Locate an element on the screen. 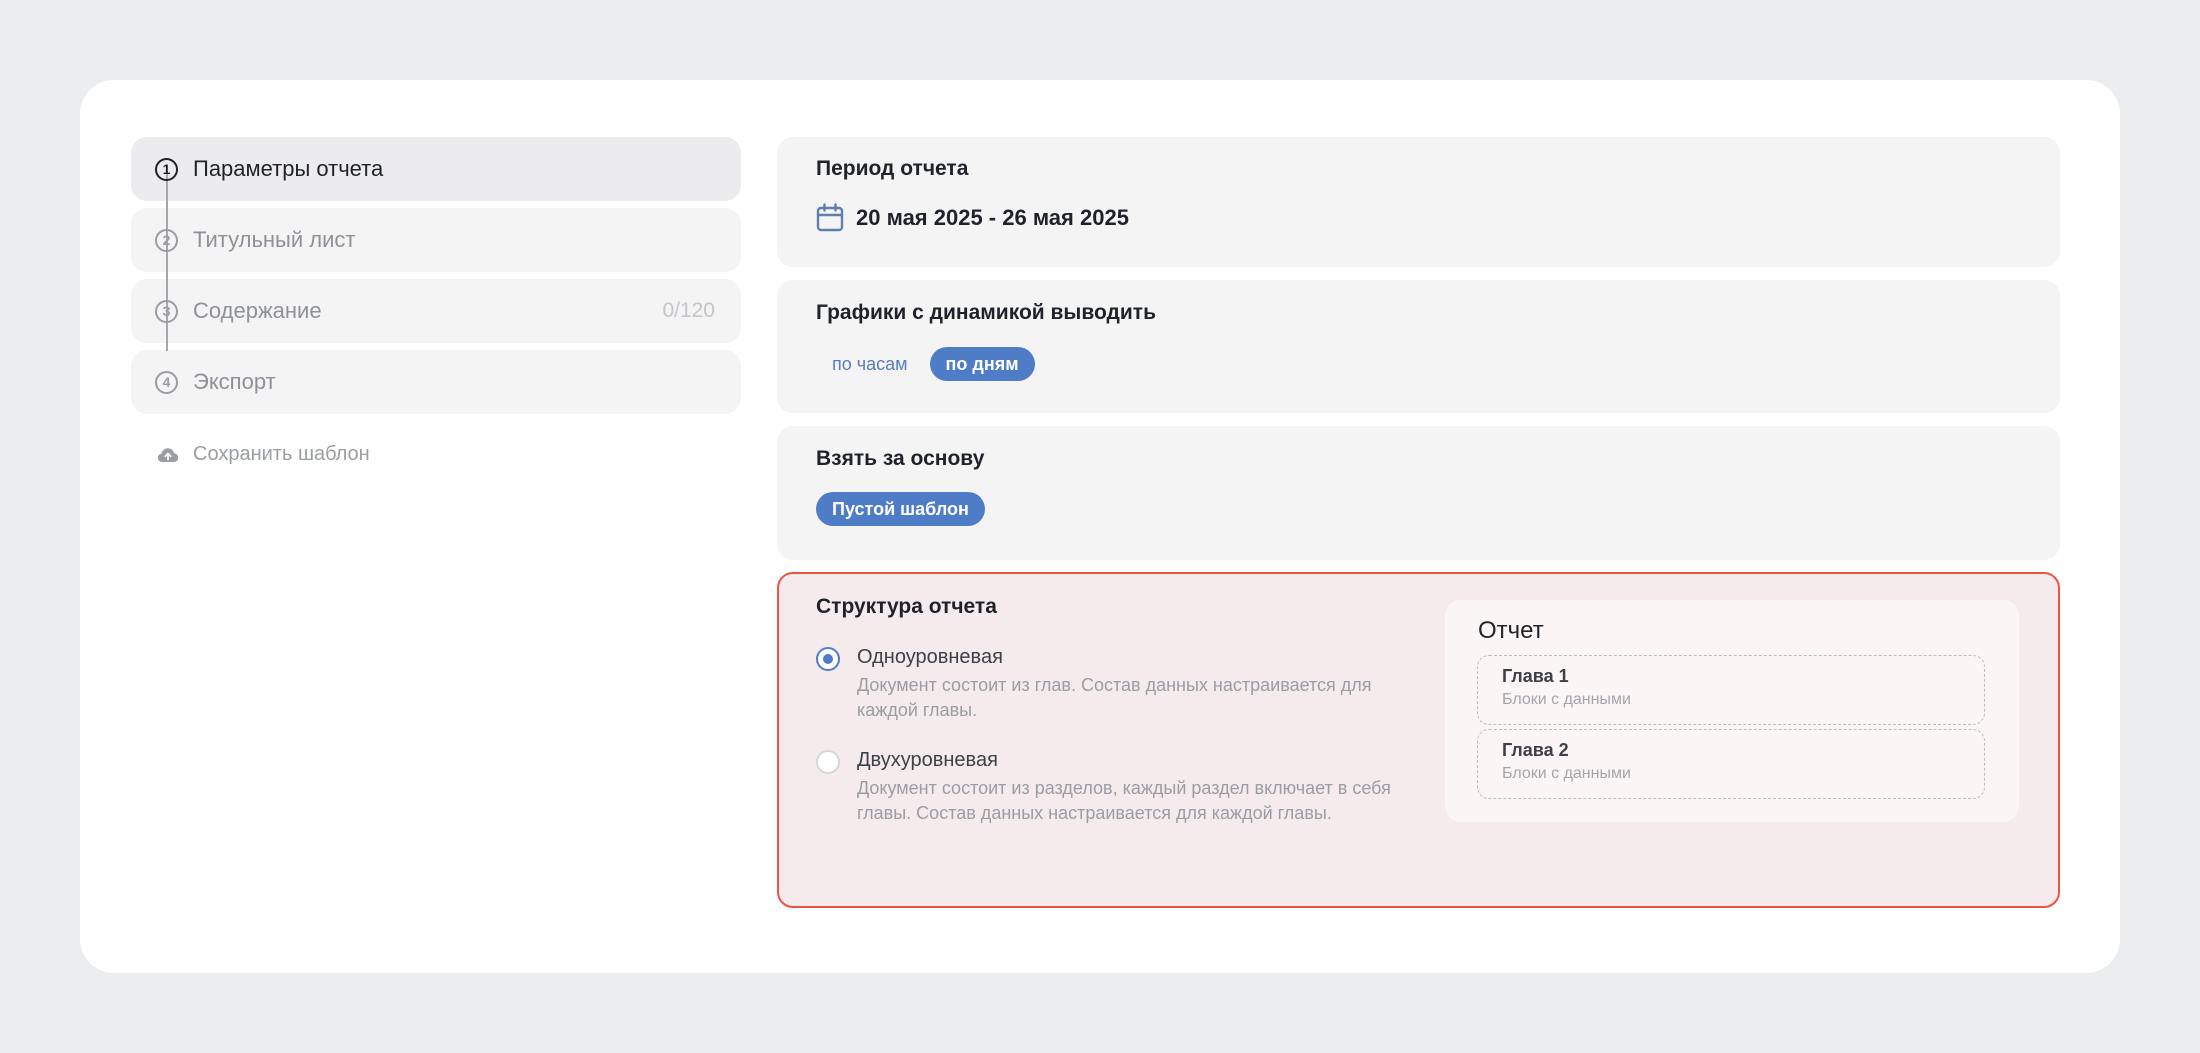 The height and width of the screenshot is (1053, 2200). structure-title: Структура отчета is located at coordinates (906, 606).